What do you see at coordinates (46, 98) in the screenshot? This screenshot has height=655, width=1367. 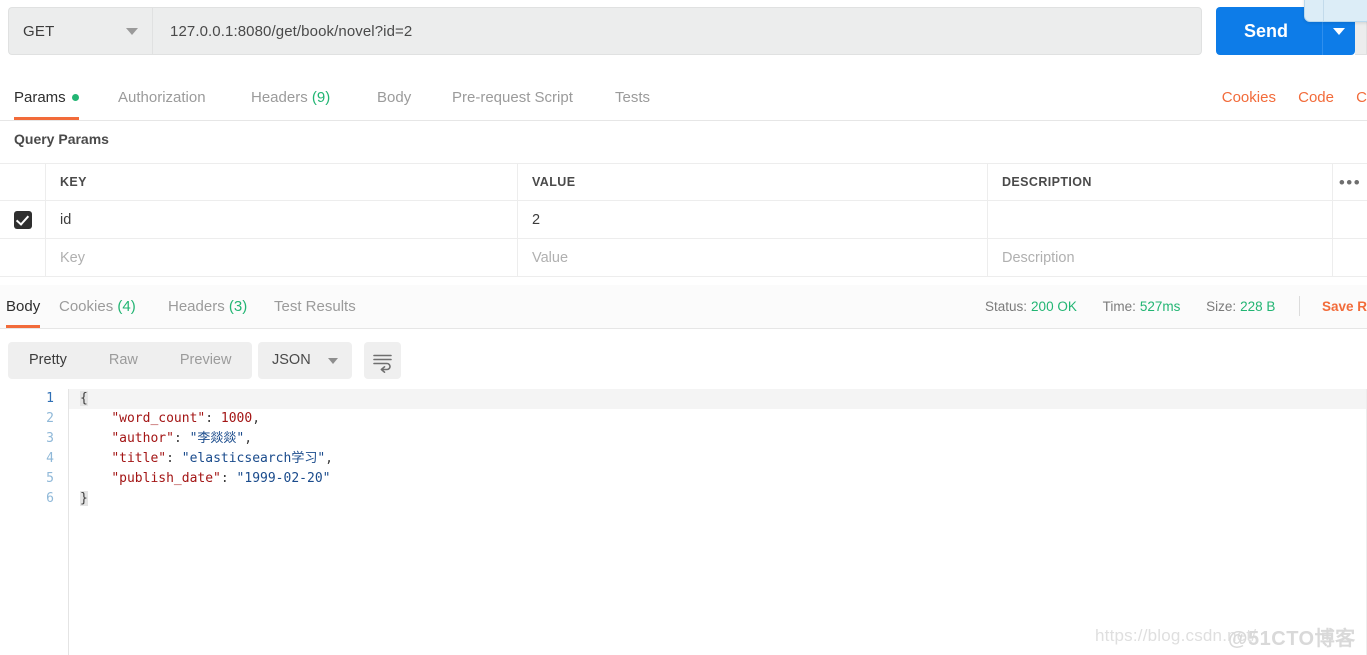 I see `tab-params: Params` at bounding box center [46, 98].